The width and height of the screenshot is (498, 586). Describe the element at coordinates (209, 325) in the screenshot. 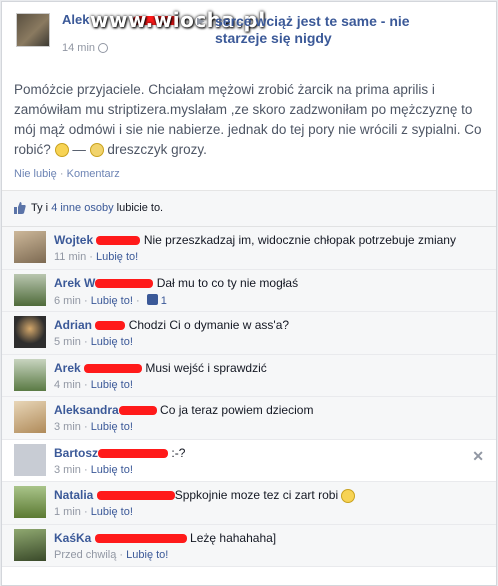

I see `comment-text: Chodzi Ci o dymanie w ass'a?` at that location.